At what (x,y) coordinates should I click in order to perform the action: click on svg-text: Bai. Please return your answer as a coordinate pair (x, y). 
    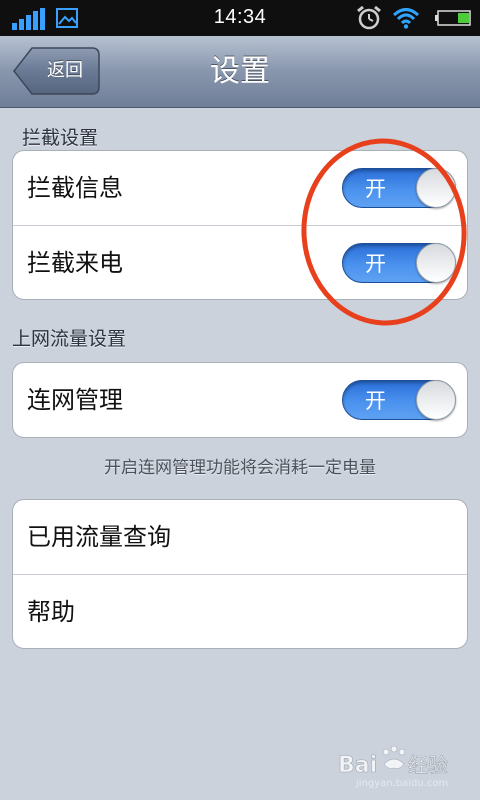
    Looking at the image, I should click on (357, 765).